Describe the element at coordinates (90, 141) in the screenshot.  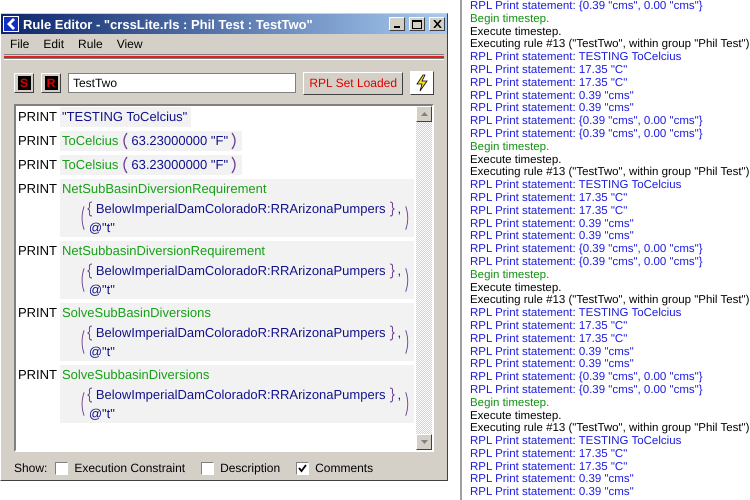
I see `function-name: ToCelcius` at that location.